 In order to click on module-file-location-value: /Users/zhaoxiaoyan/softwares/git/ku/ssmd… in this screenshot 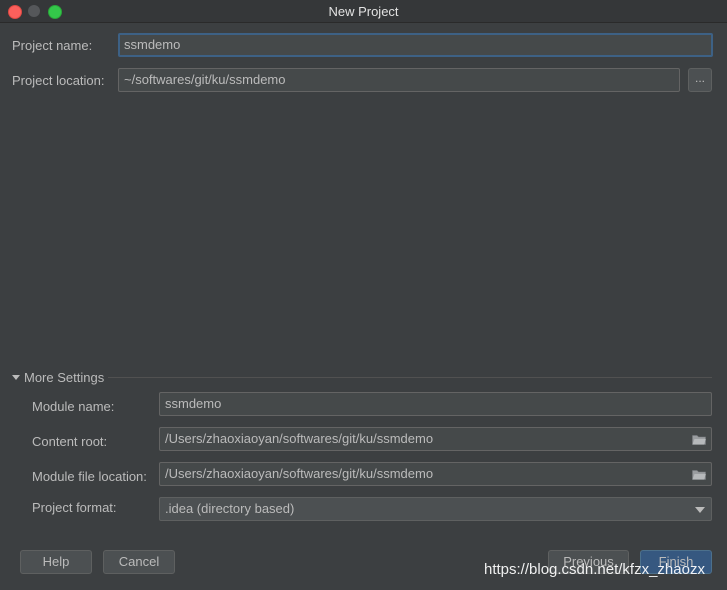, I will do `click(299, 473)`.